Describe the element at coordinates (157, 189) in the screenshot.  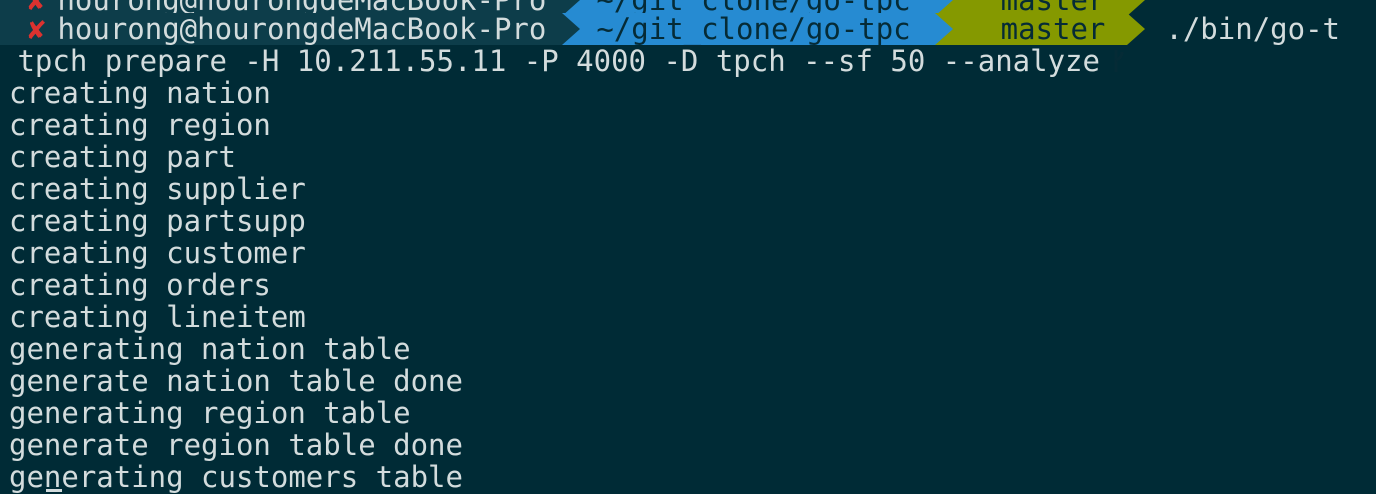
I see `output-line: creating supplier` at that location.